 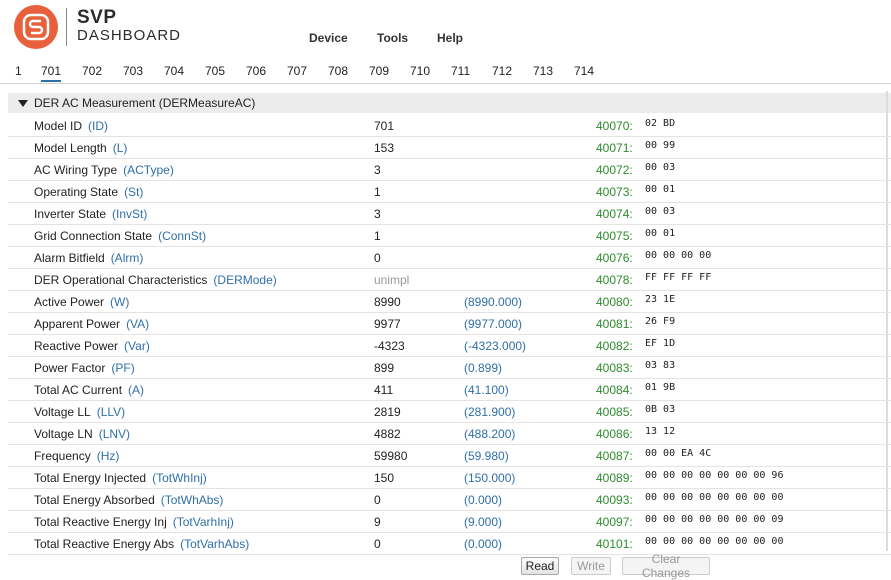 I want to click on section-header: DER AC Measurement (DERMeasureAC), so click(x=449, y=103).